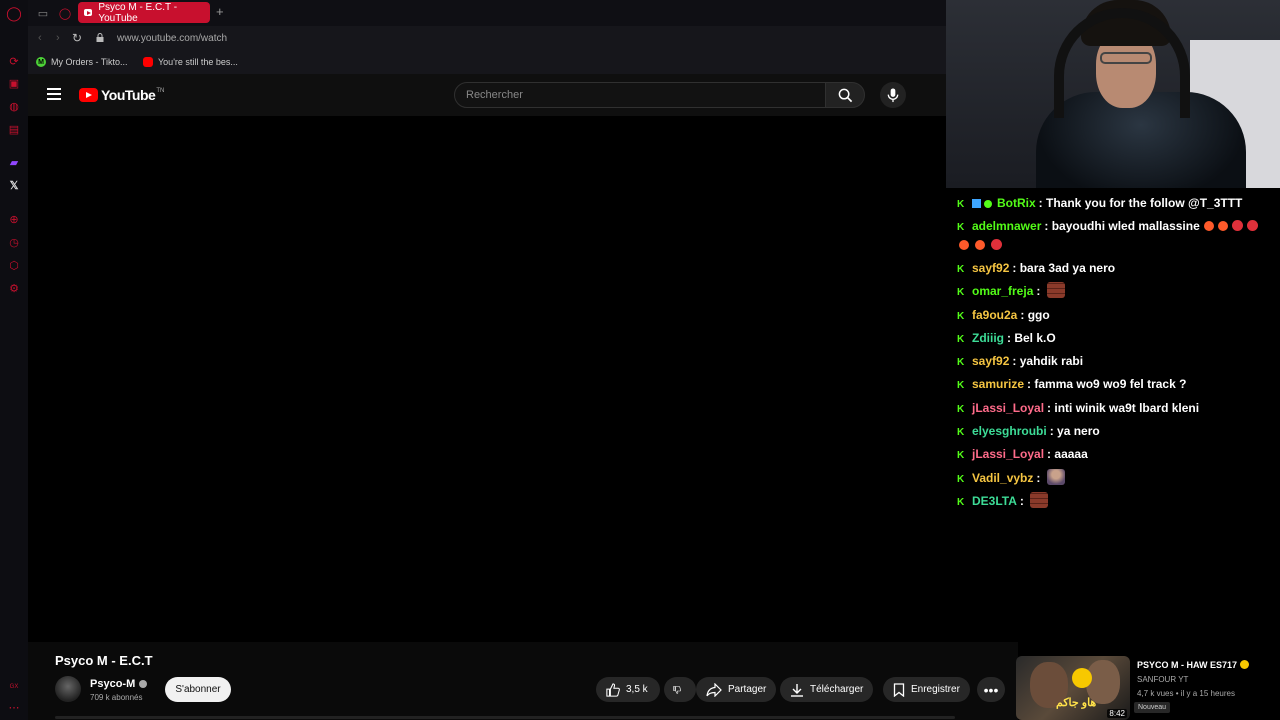  Describe the element at coordinates (14, 129) in the screenshot. I see `music-icon: ▤` at that location.